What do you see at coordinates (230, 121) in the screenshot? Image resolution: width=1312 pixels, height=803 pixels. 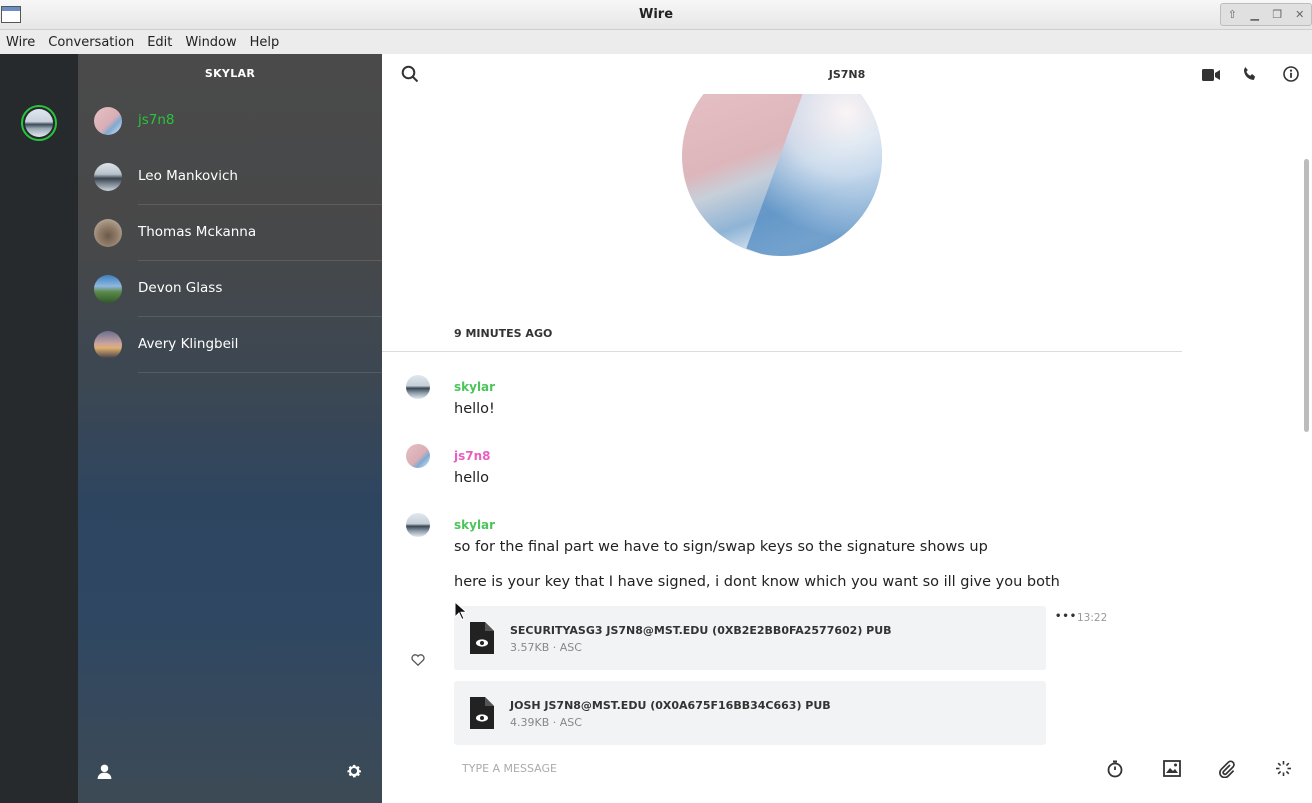 I see `conversation-item-js7n8: js7n8` at bounding box center [230, 121].